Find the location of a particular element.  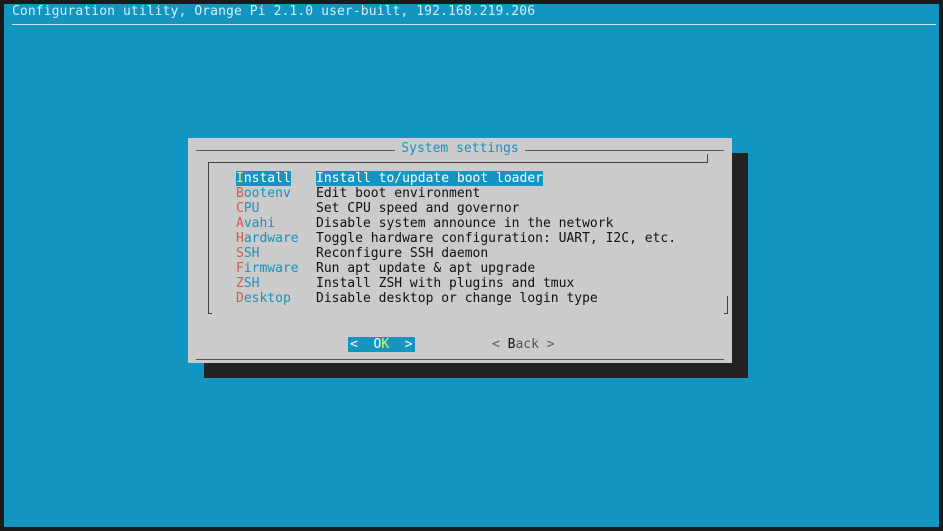

menu-item-tag: ZSH is located at coordinates (248, 283).